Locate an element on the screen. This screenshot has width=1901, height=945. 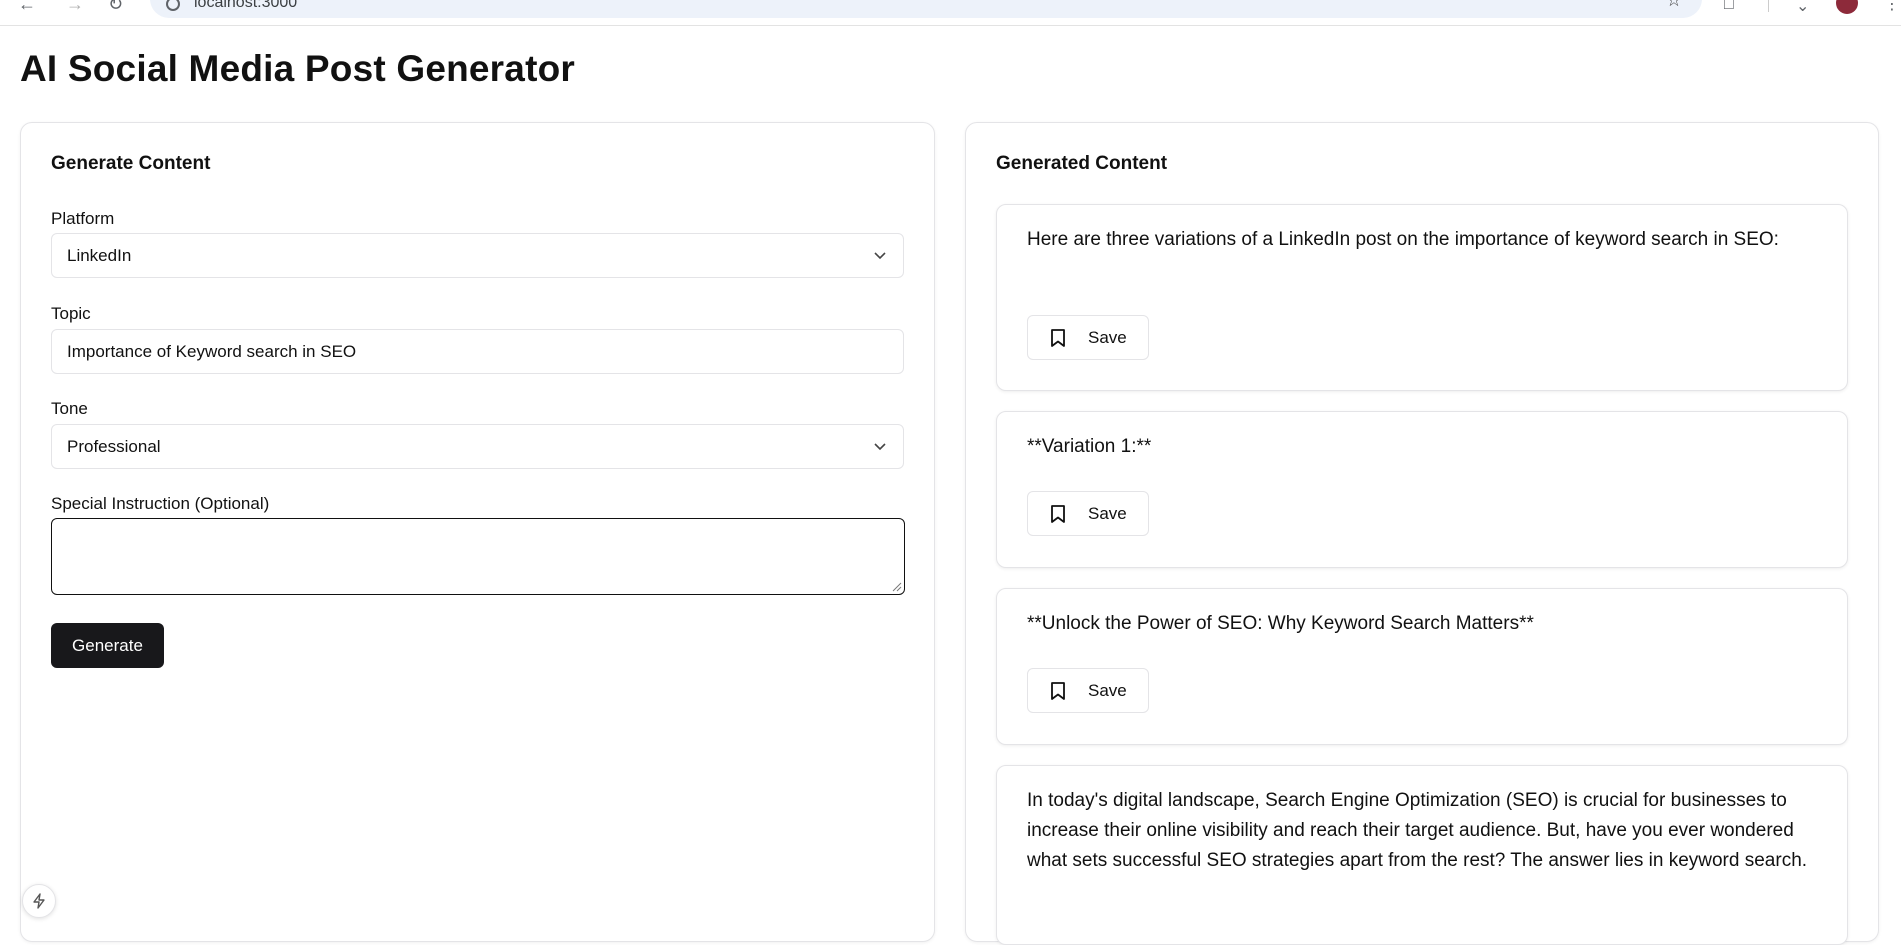
generate-button: Generate is located at coordinates (107, 645).